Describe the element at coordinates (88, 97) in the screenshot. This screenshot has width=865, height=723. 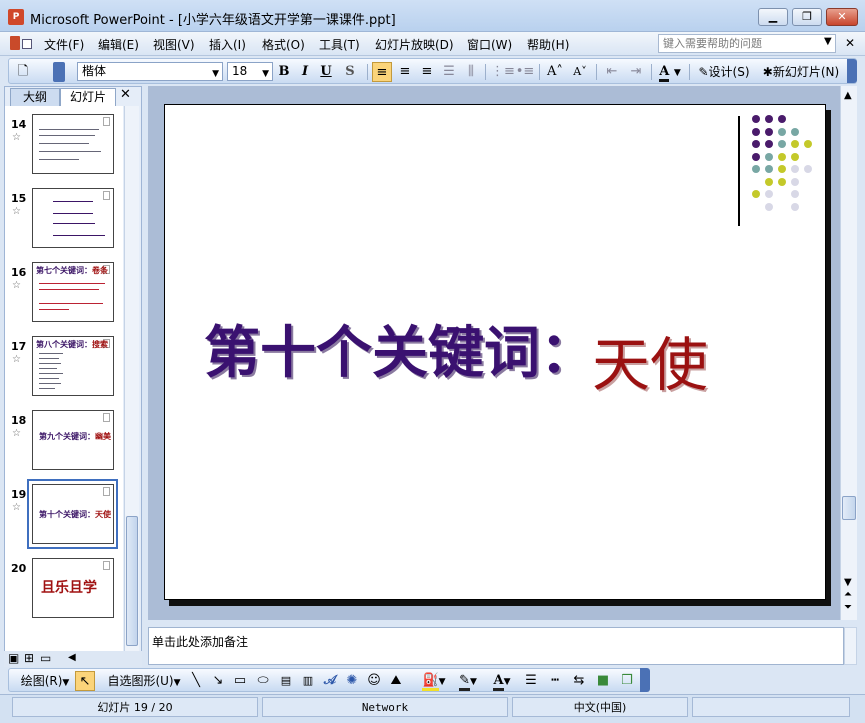
I see `tab-slides: 幻灯片` at that location.